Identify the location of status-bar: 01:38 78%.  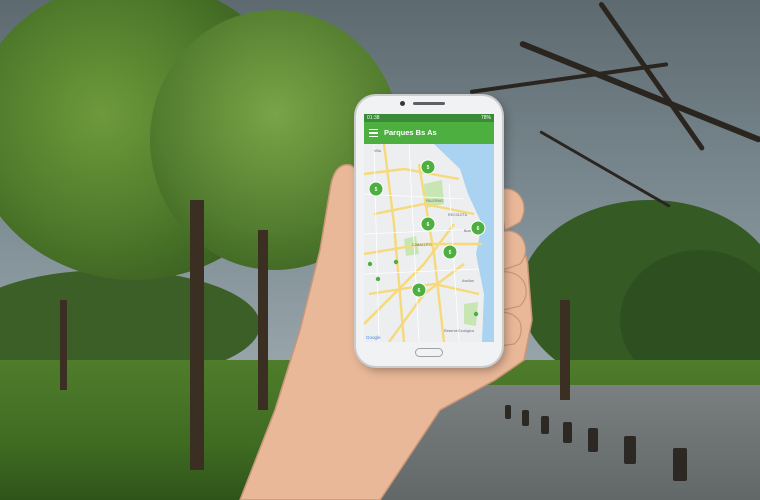
(429, 118).